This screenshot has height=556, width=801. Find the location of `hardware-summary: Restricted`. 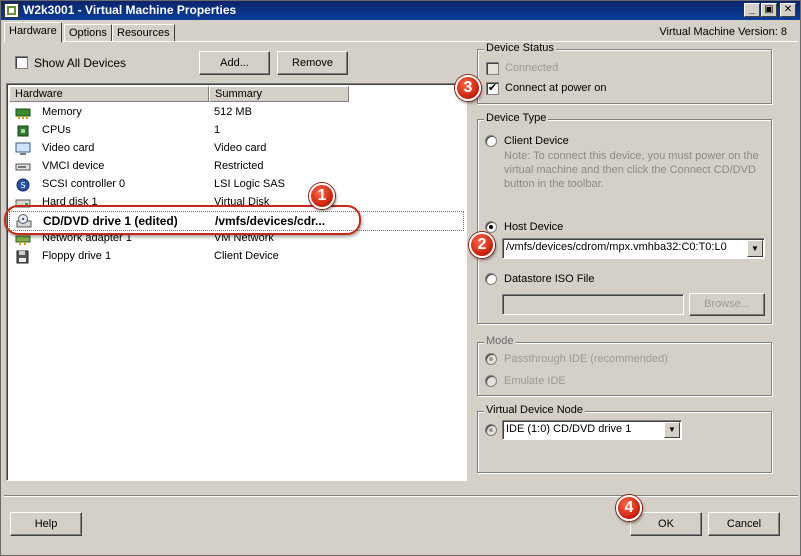

hardware-summary: Restricted is located at coordinates (239, 166).